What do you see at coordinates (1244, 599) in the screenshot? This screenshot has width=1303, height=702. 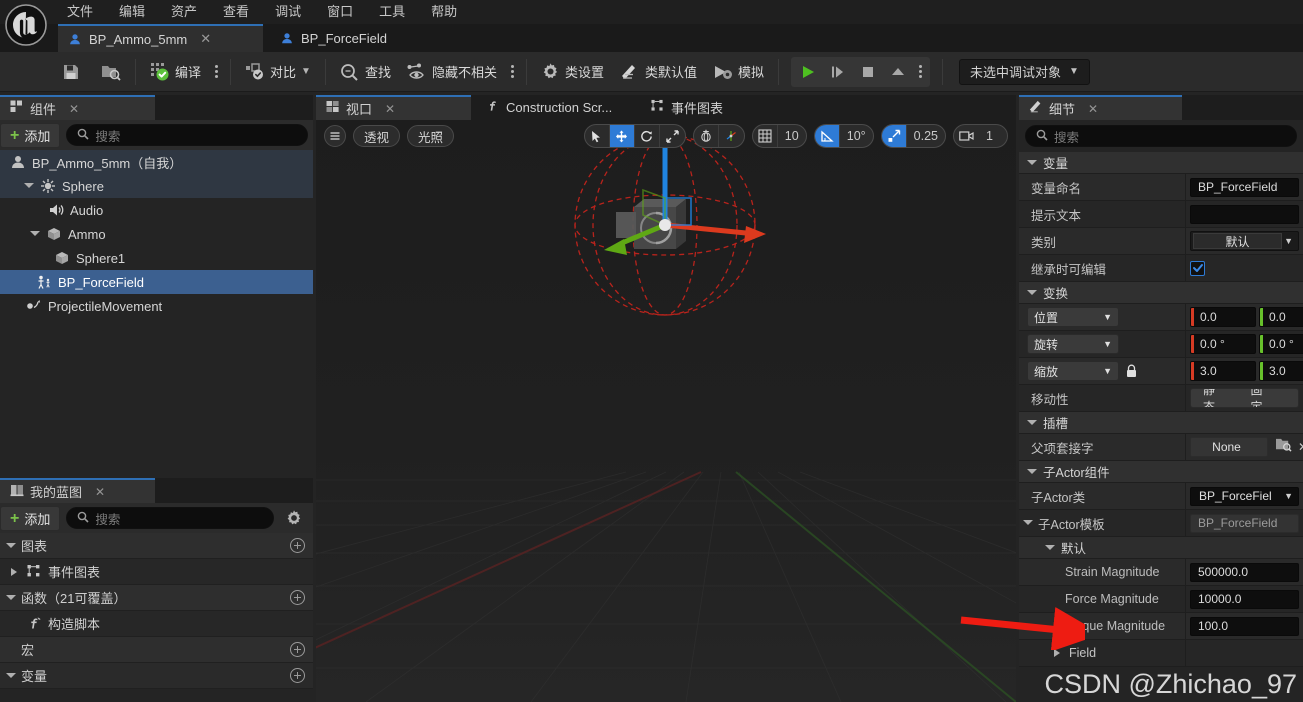 I see `force-magnitude-field: 10000.0` at bounding box center [1244, 599].